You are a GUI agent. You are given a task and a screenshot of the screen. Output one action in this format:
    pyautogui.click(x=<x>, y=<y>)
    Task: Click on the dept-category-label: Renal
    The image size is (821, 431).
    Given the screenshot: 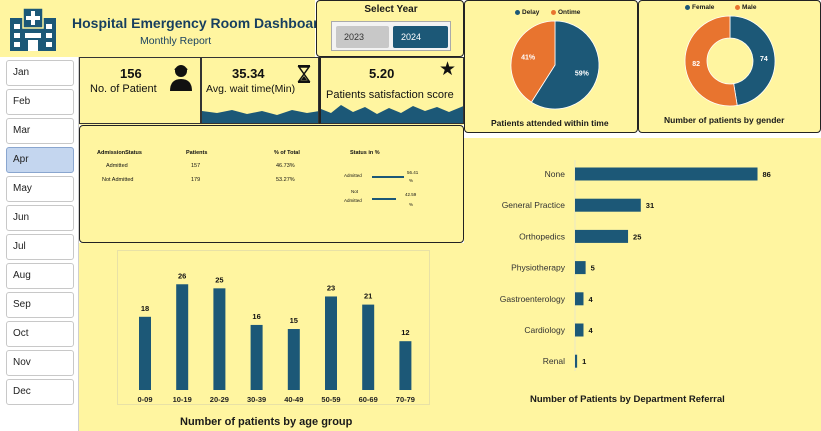 What is the action you would take?
    pyautogui.click(x=554, y=361)
    